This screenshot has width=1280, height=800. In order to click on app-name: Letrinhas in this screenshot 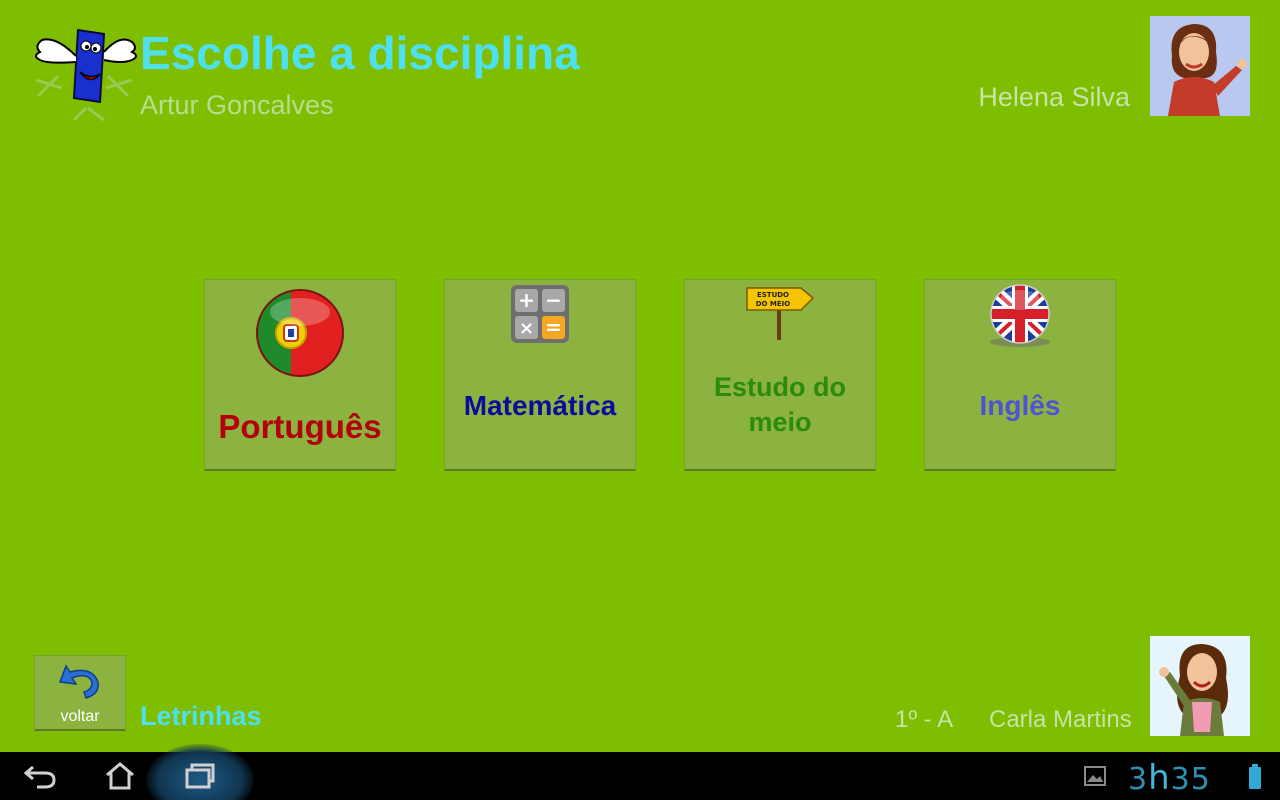, I will do `click(201, 716)`.